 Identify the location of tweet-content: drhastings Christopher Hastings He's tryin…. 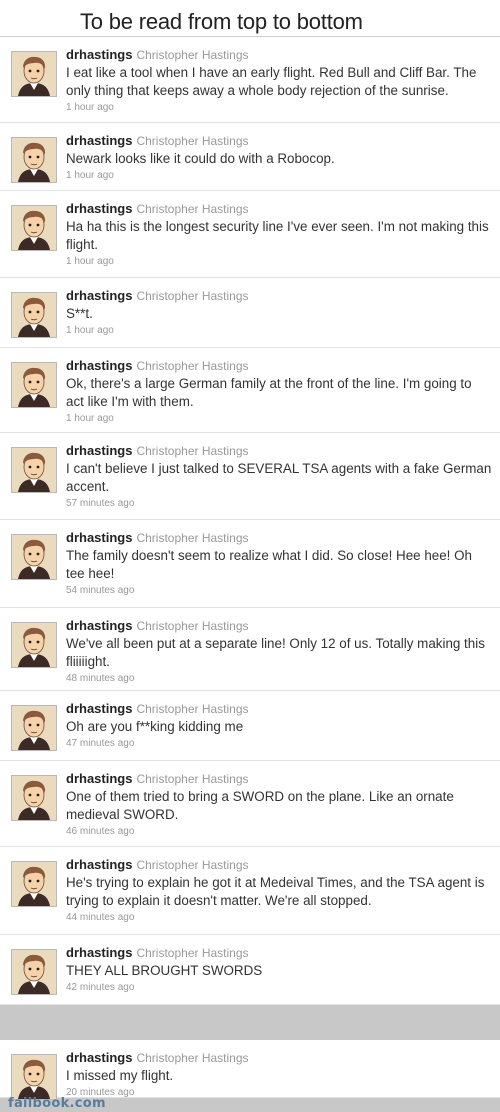
(279, 890).